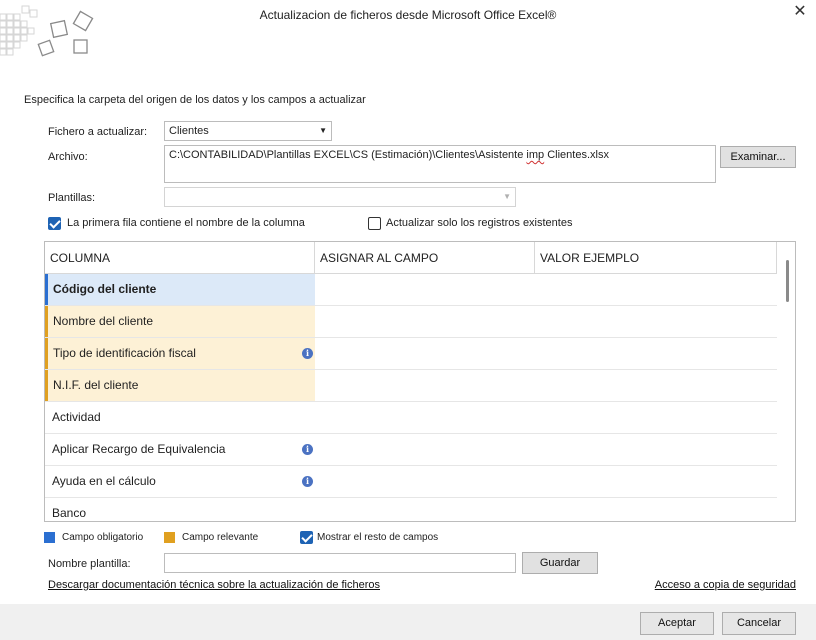 This screenshot has height=640, width=816. What do you see at coordinates (374, 223) in the screenshot?
I see `only-existing-checkbox` at bounding box center [374, 223].